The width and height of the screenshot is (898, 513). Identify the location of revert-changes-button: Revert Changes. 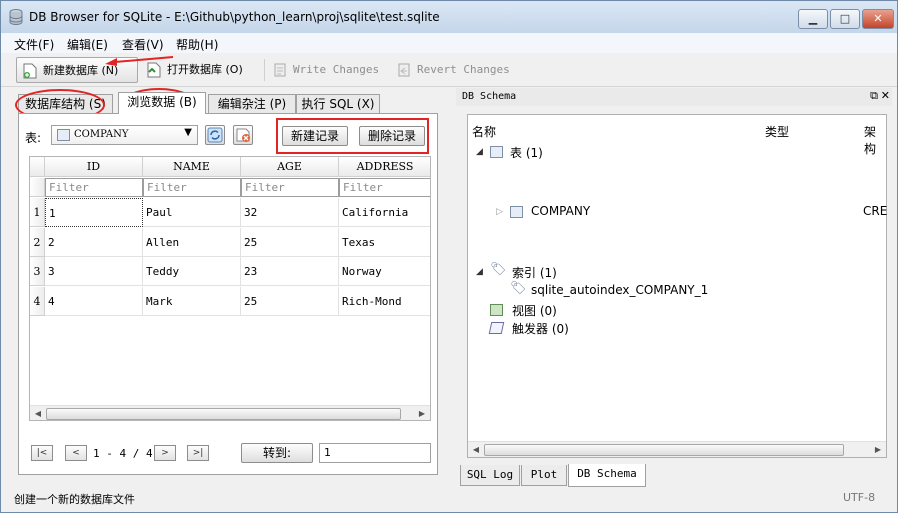
(452, 70).